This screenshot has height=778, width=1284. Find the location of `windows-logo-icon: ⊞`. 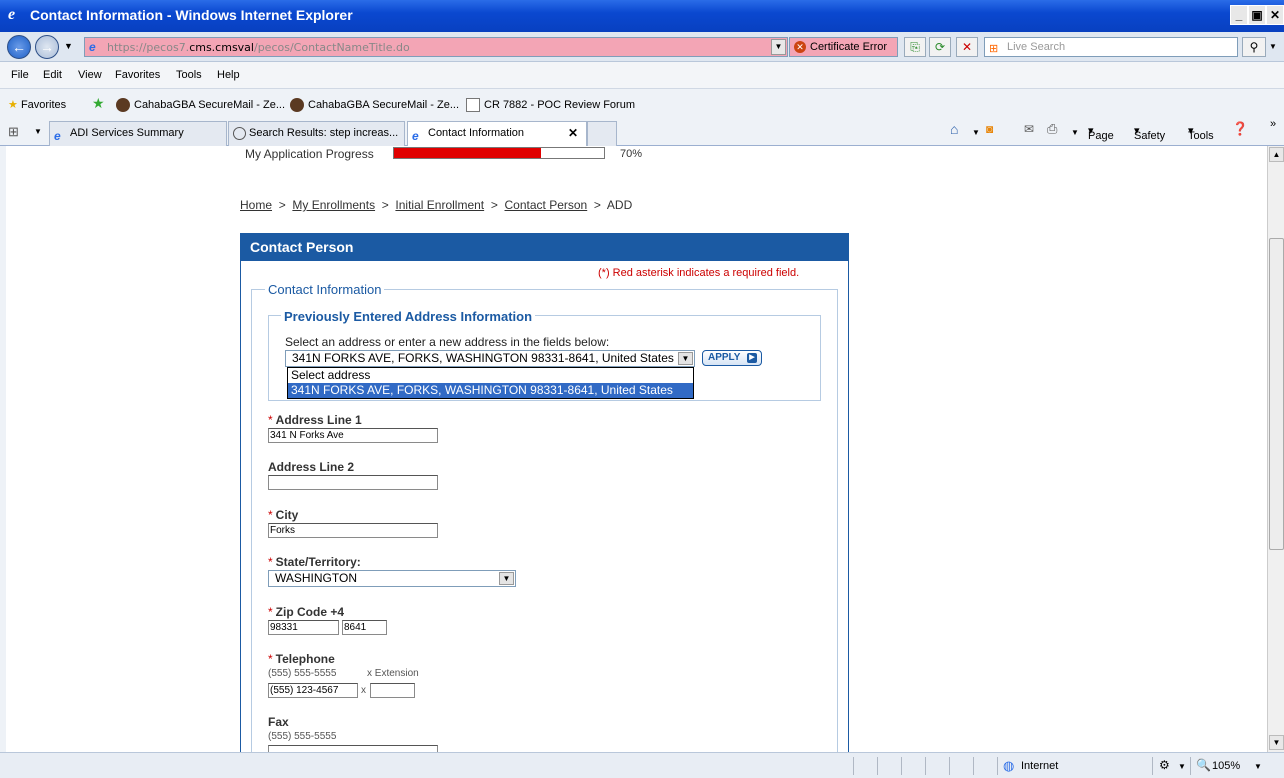

windows-logo-icon: ⊞ is located at coordinates (994, 49).